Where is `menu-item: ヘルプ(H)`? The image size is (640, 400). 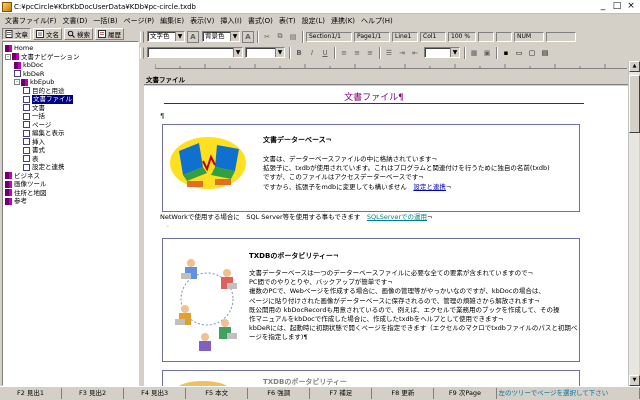
menu-item: ヘルプ(H) is located at coordinates (377, 21).